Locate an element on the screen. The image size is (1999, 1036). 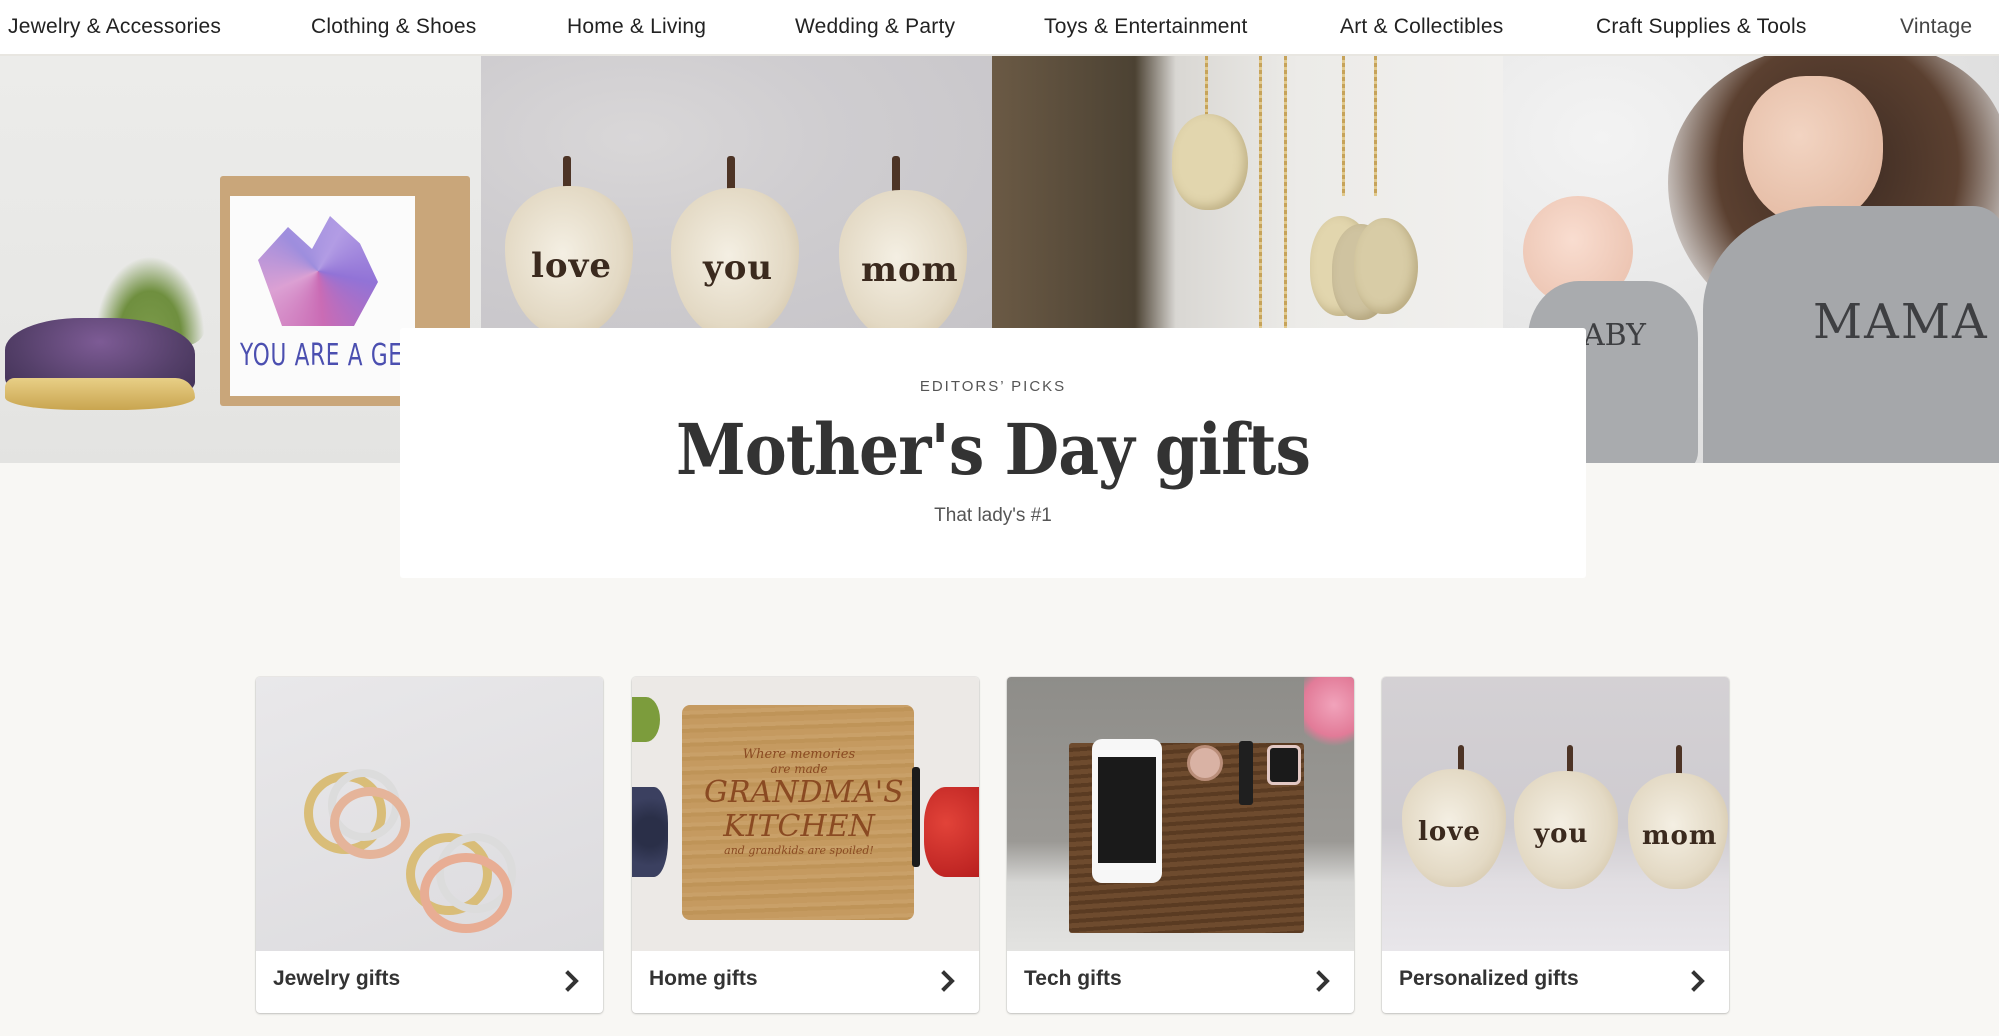
hero-image-necklaces is located at coordinates (1247, 192).